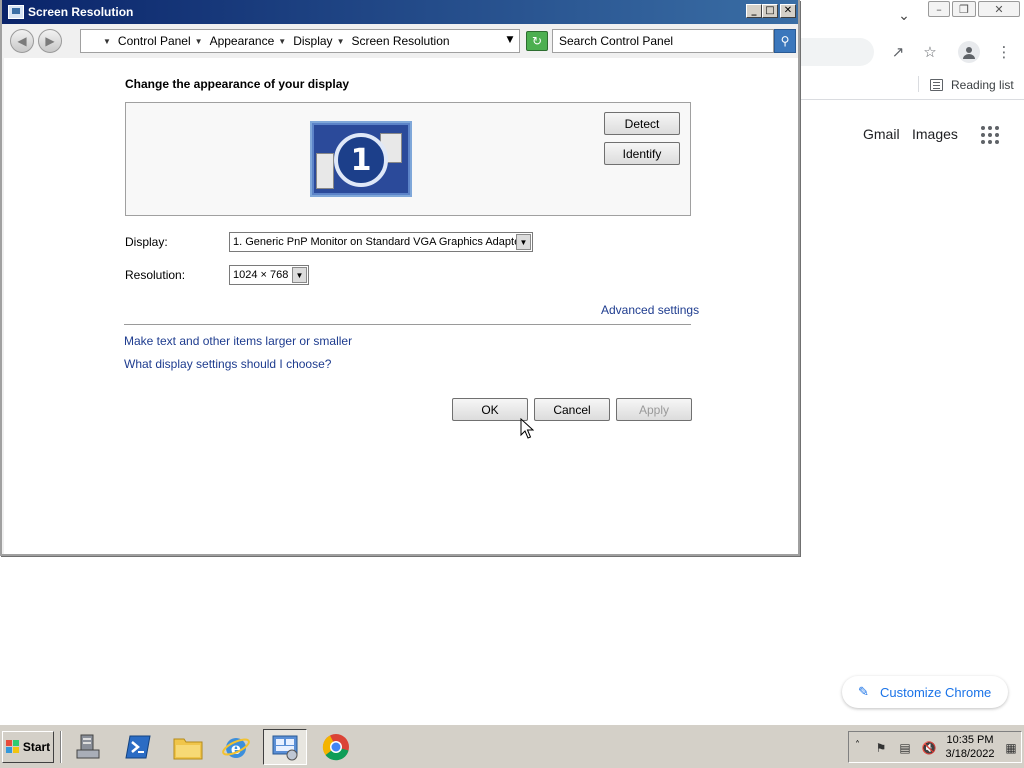 This screenshot has width=1024, height=768. What do you see at coordinates (936, 85) in the screenshot?
I see `reading-list-icon` at bounding box center [936, 85].